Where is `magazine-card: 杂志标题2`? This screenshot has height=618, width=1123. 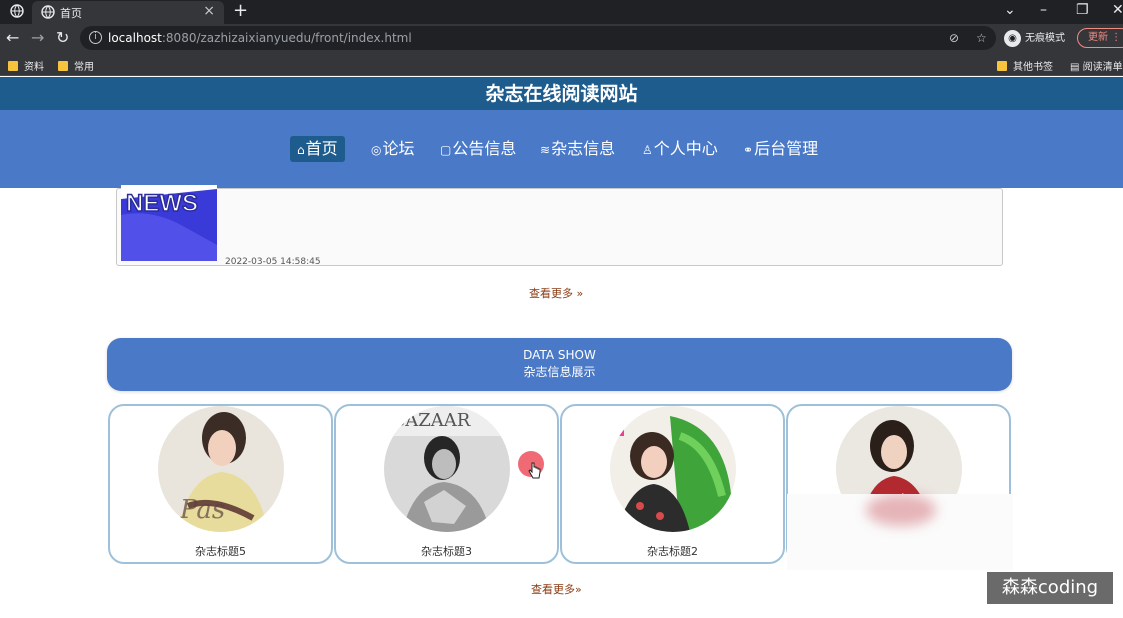
magazine-card: 杂志标题2 is located at coordinates (672, 484).